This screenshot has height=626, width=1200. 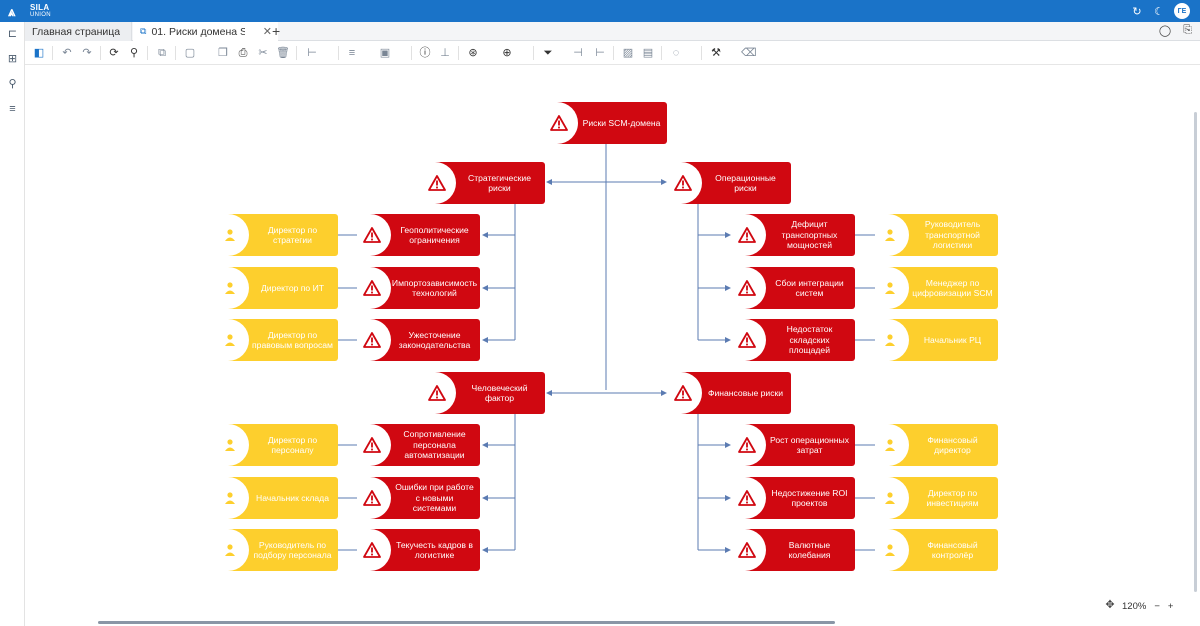 What do you see at coordinates (276, 235) in the screenshot?
I see `node-owner: Директор по стратегии` at bounding box center [276, 235].